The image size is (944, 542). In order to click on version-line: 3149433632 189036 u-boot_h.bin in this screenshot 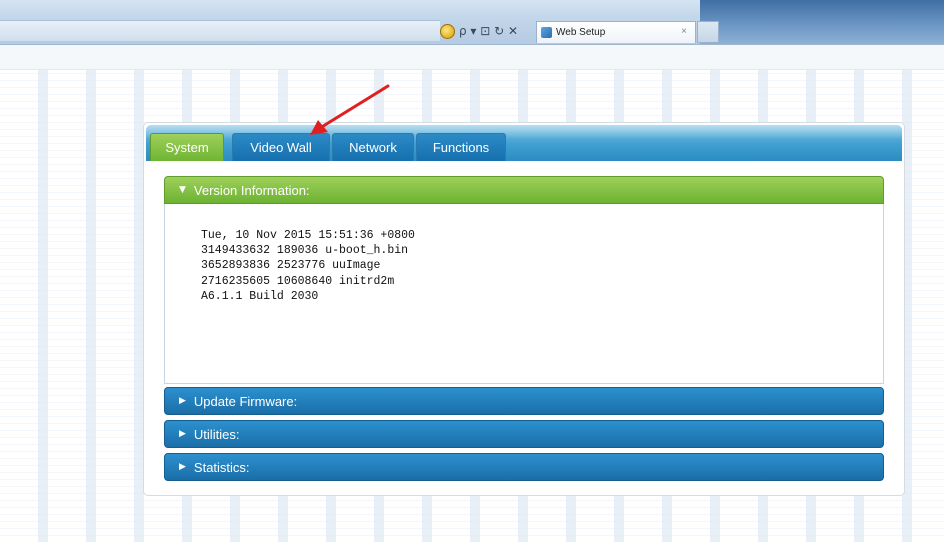, I will do `click(305, 251)`.